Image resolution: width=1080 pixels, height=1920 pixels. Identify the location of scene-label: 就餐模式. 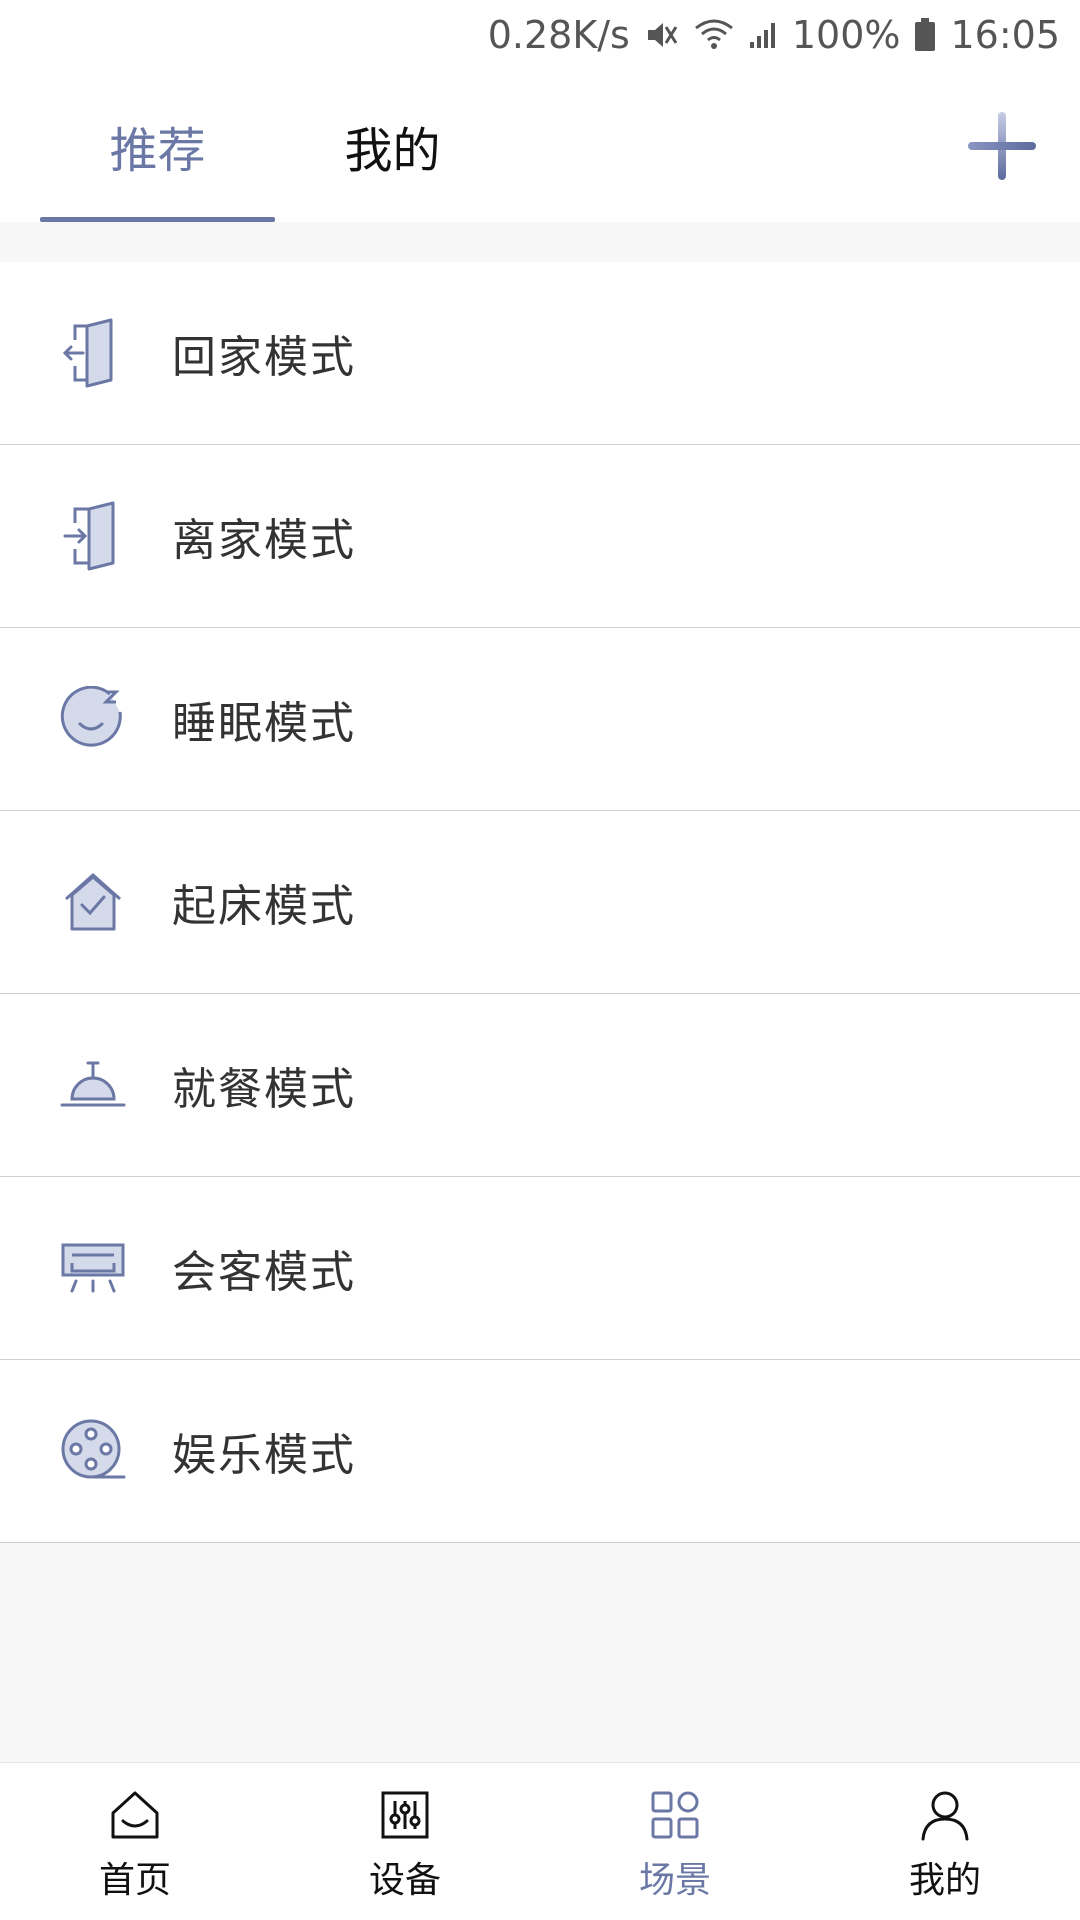
(264, 1089).